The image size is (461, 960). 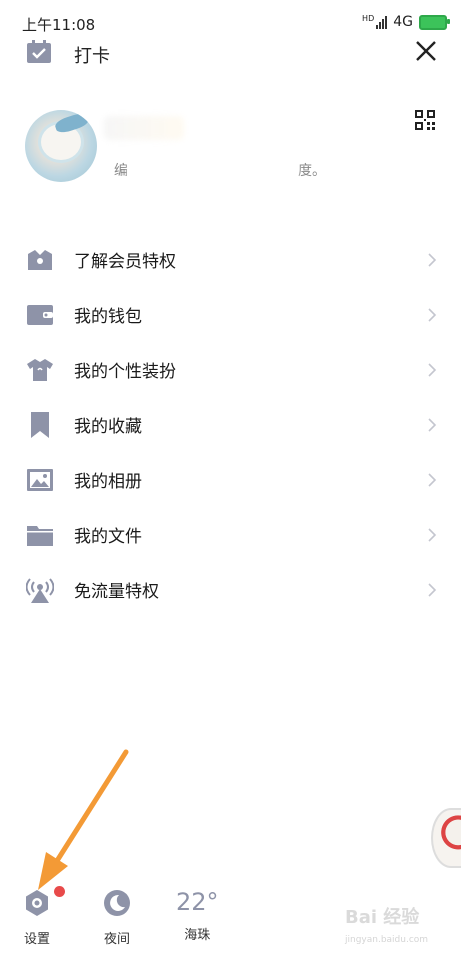 What do you see at coordinates (117, 917) in the screenshot?
I see `night-mode-button: 夜间` at bounding box center [117, 917].